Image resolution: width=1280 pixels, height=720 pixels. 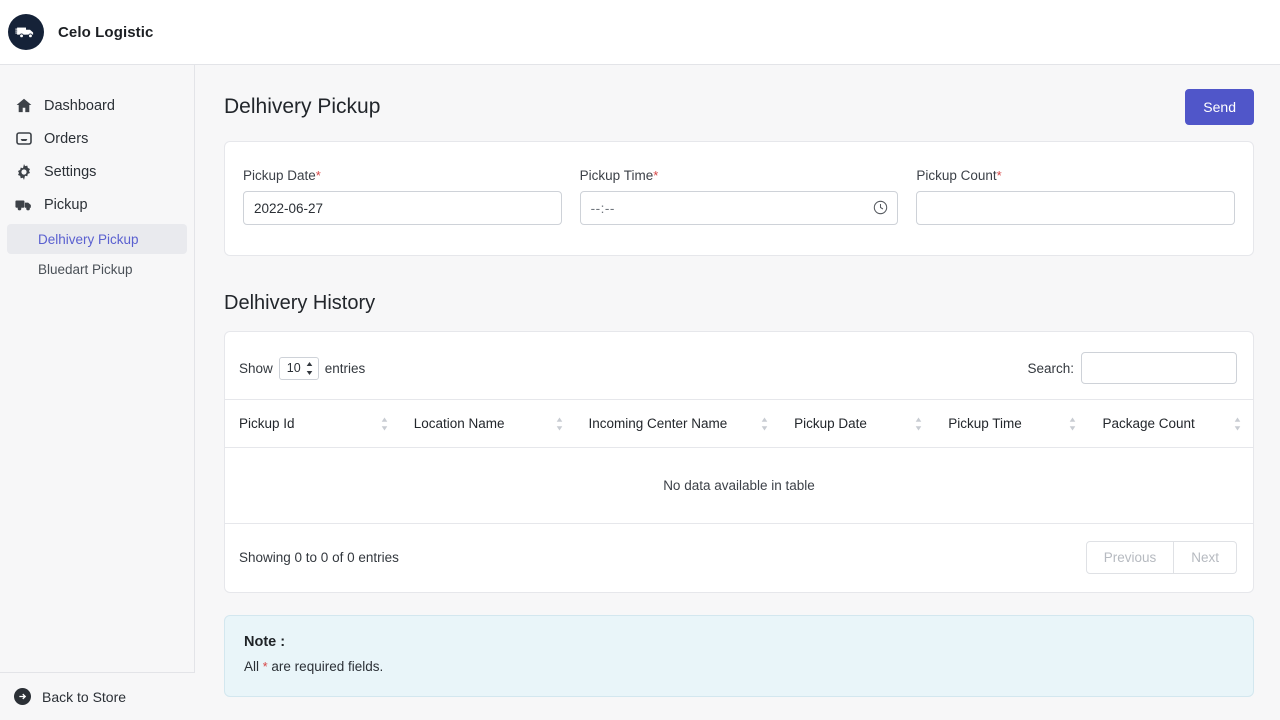 I want to click on top-bar: Celo Logistic, so click(x=640, y=32).